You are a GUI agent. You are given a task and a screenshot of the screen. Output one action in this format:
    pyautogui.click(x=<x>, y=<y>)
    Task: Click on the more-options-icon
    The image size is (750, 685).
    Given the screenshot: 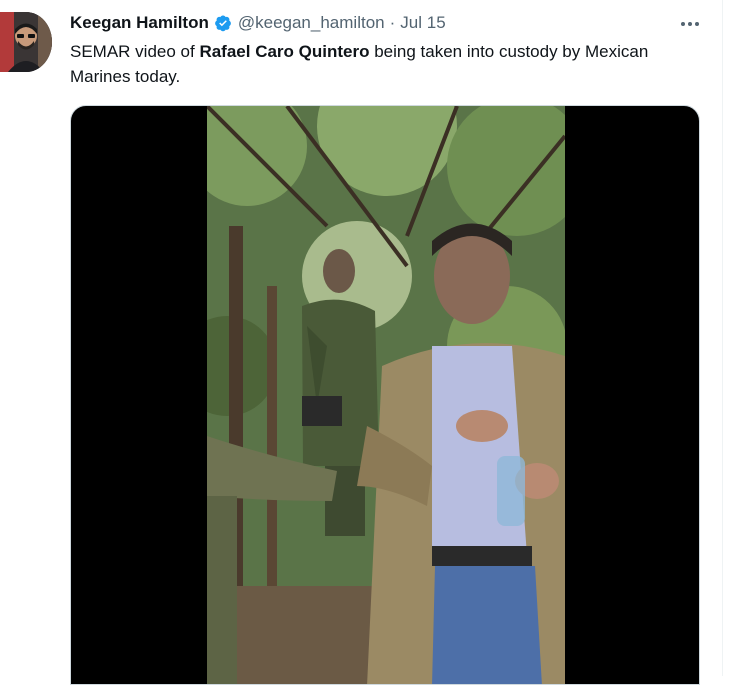 What is the action you would take?
    pyautogui.click(x=690, y=24)
    